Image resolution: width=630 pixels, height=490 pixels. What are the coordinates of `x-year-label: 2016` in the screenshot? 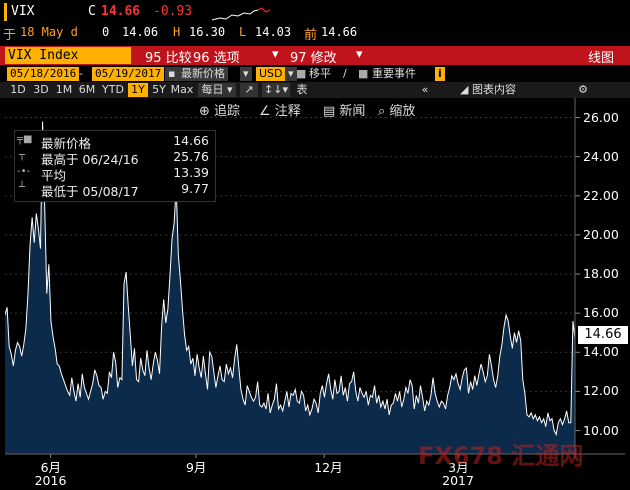 It's located at (50, 480).